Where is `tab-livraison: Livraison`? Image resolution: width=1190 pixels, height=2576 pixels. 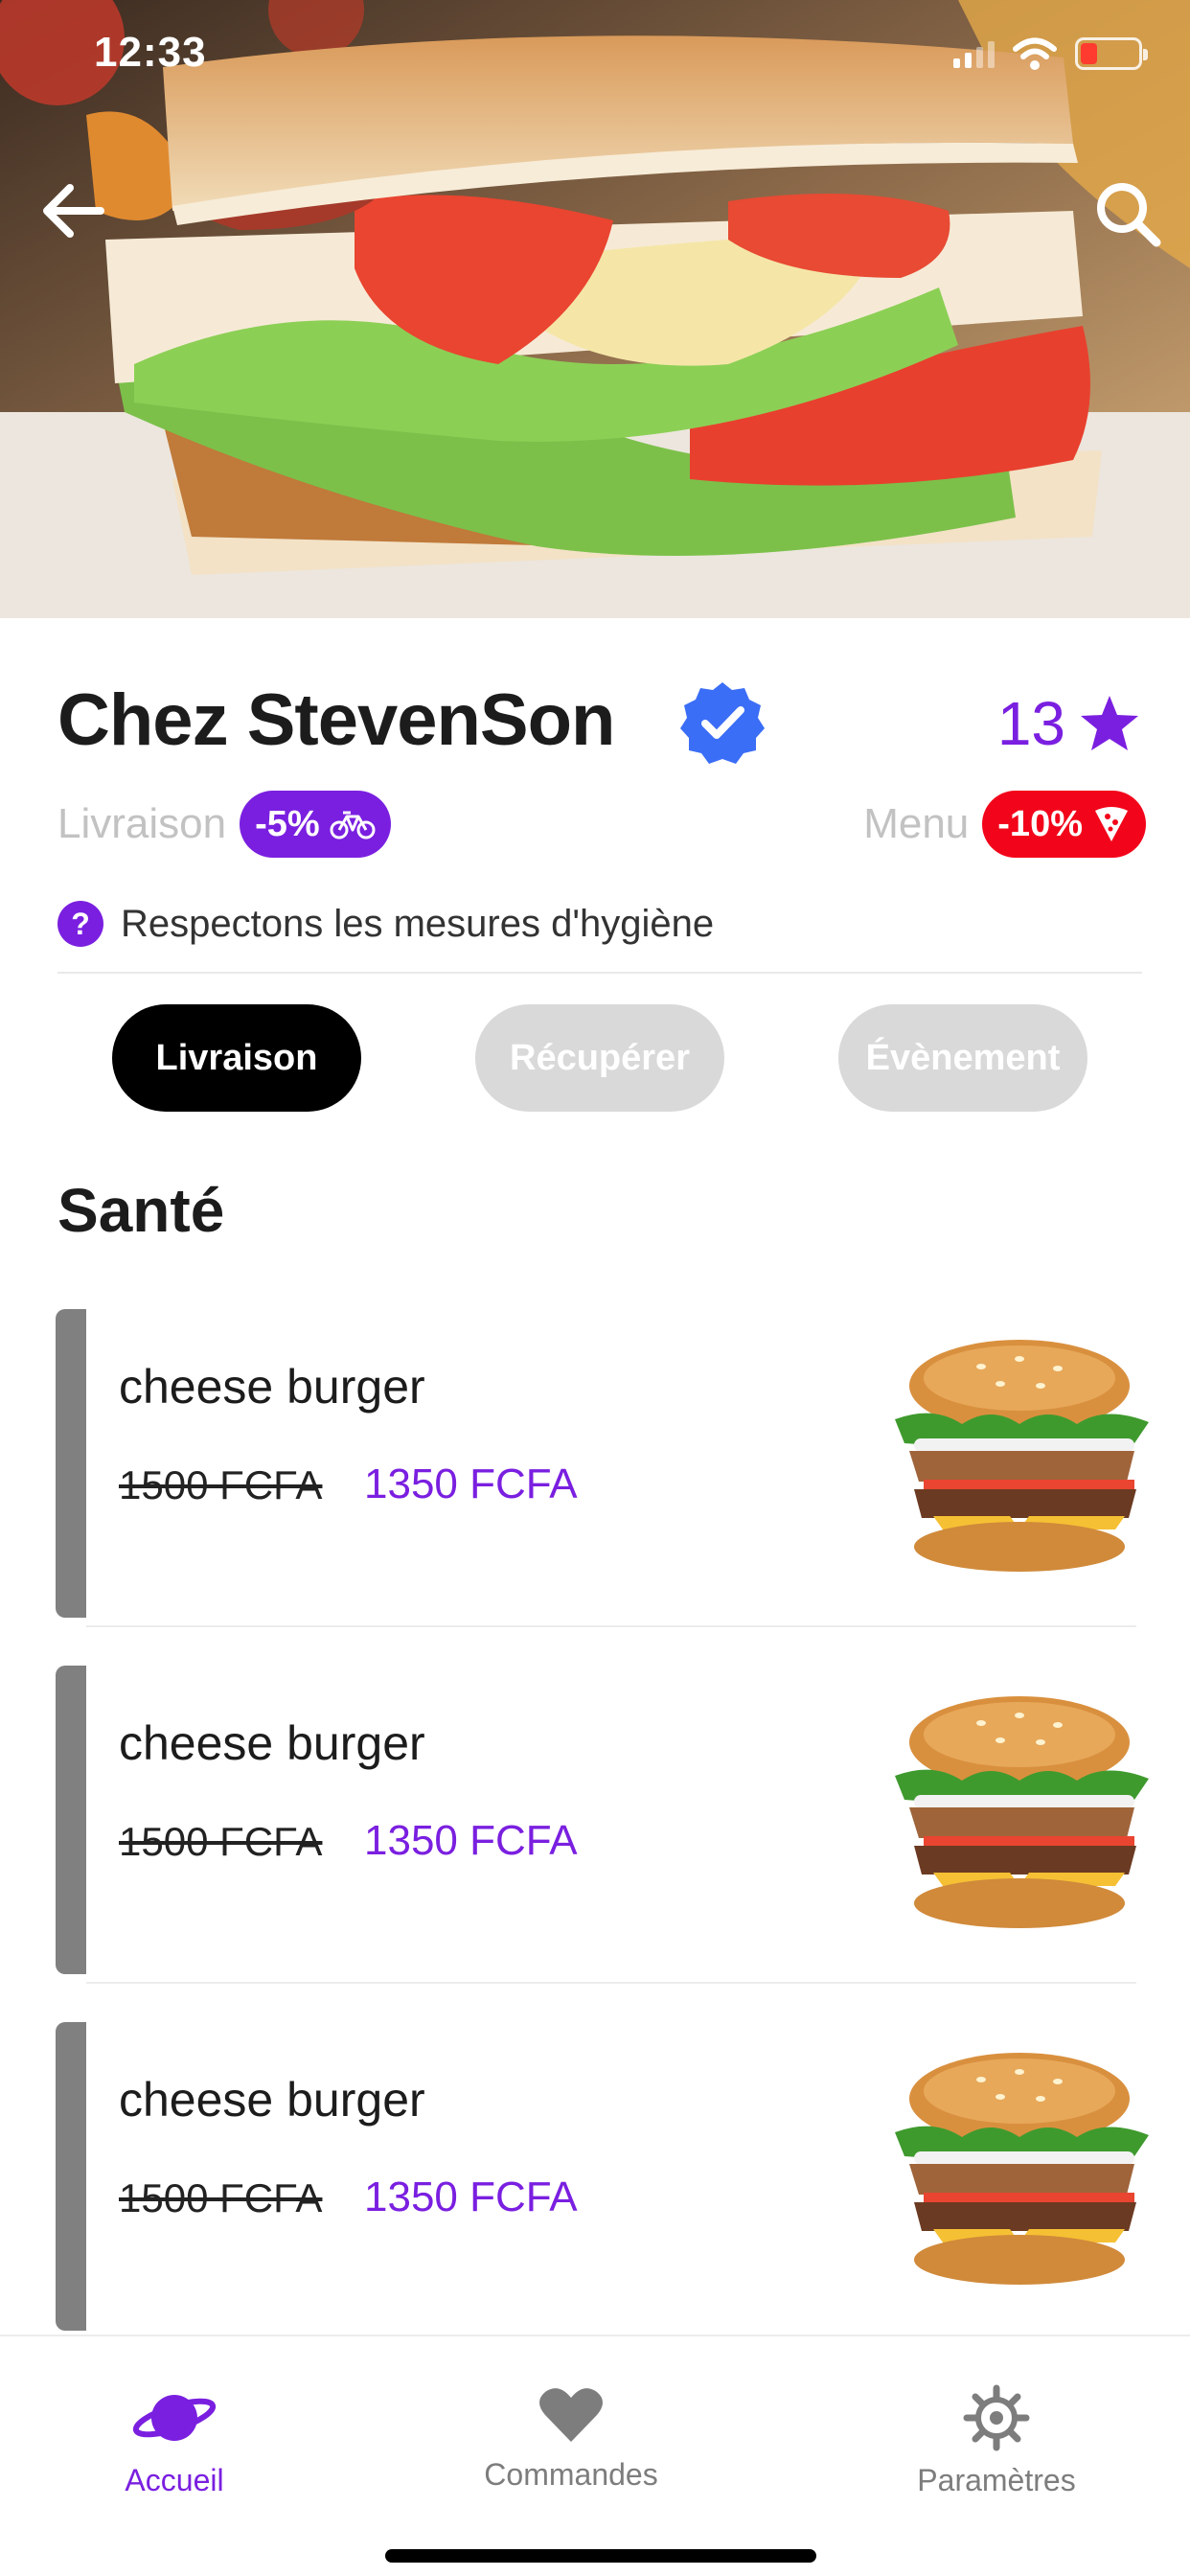 tab-livraison: Livraison is located at coordinates (237, 1058).